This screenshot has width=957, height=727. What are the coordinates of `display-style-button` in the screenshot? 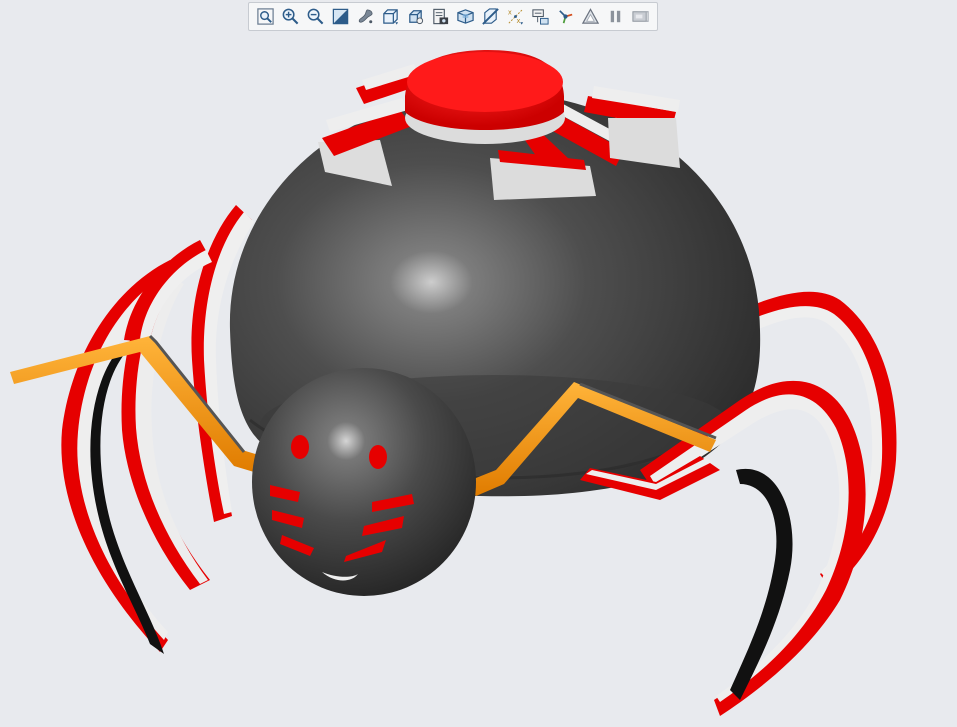 It's located at (340, 16).